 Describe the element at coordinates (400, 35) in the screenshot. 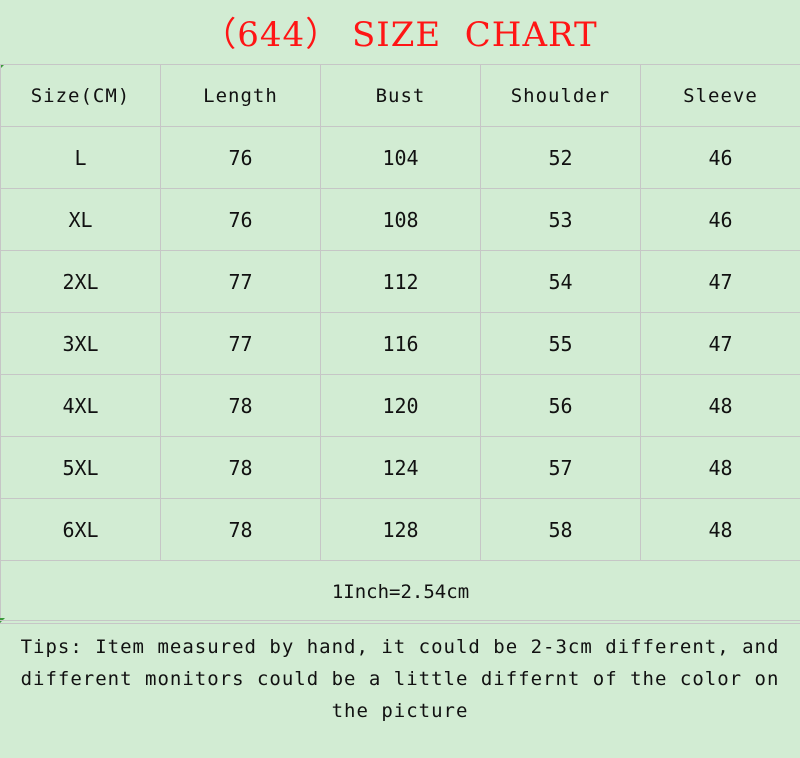

I see `page-title: （644） SIZE CHART` at that location.